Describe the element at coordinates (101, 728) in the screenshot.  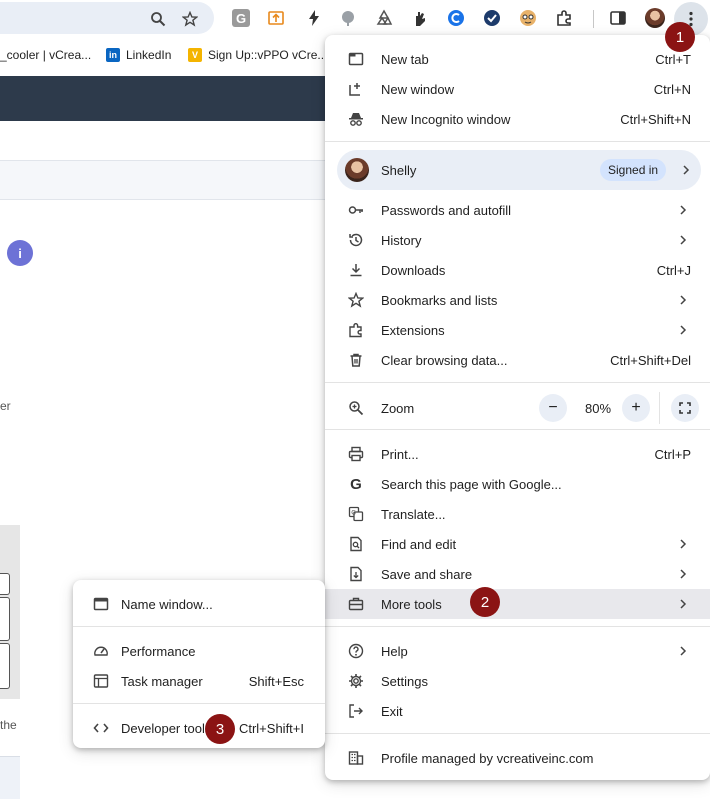
I see `code-brackets-icon` at that location.